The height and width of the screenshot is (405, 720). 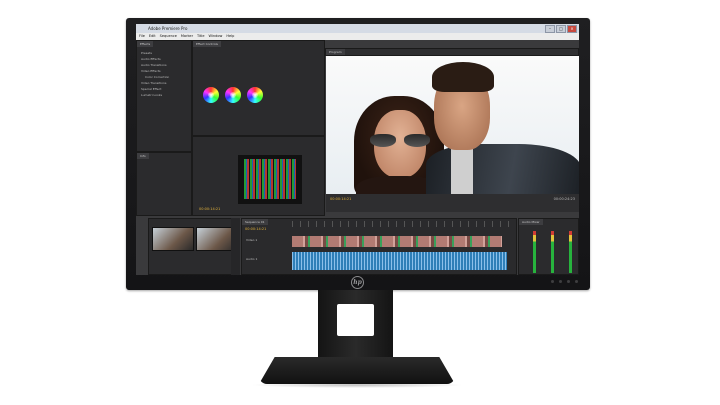 What do you see at coordinates (564, 199) in the screenshot?
I see `program-duration: 00:00:24:23` at bounding box center [564, 199].